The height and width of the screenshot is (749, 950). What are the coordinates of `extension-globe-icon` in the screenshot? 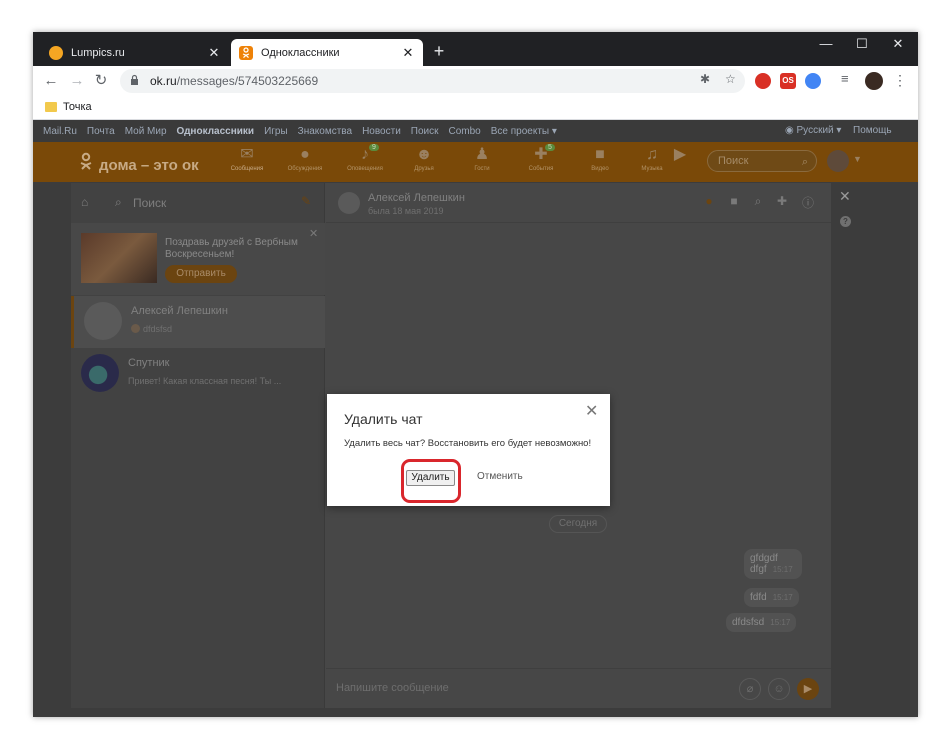 It's located at (813, 81).